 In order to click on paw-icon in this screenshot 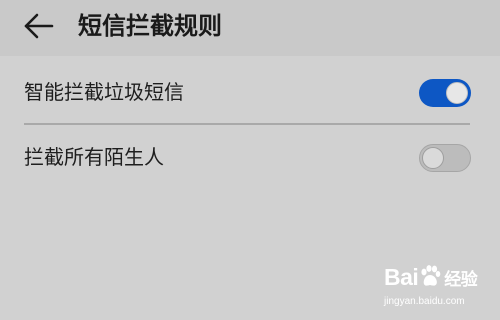, I will do `click(431, 275)`.